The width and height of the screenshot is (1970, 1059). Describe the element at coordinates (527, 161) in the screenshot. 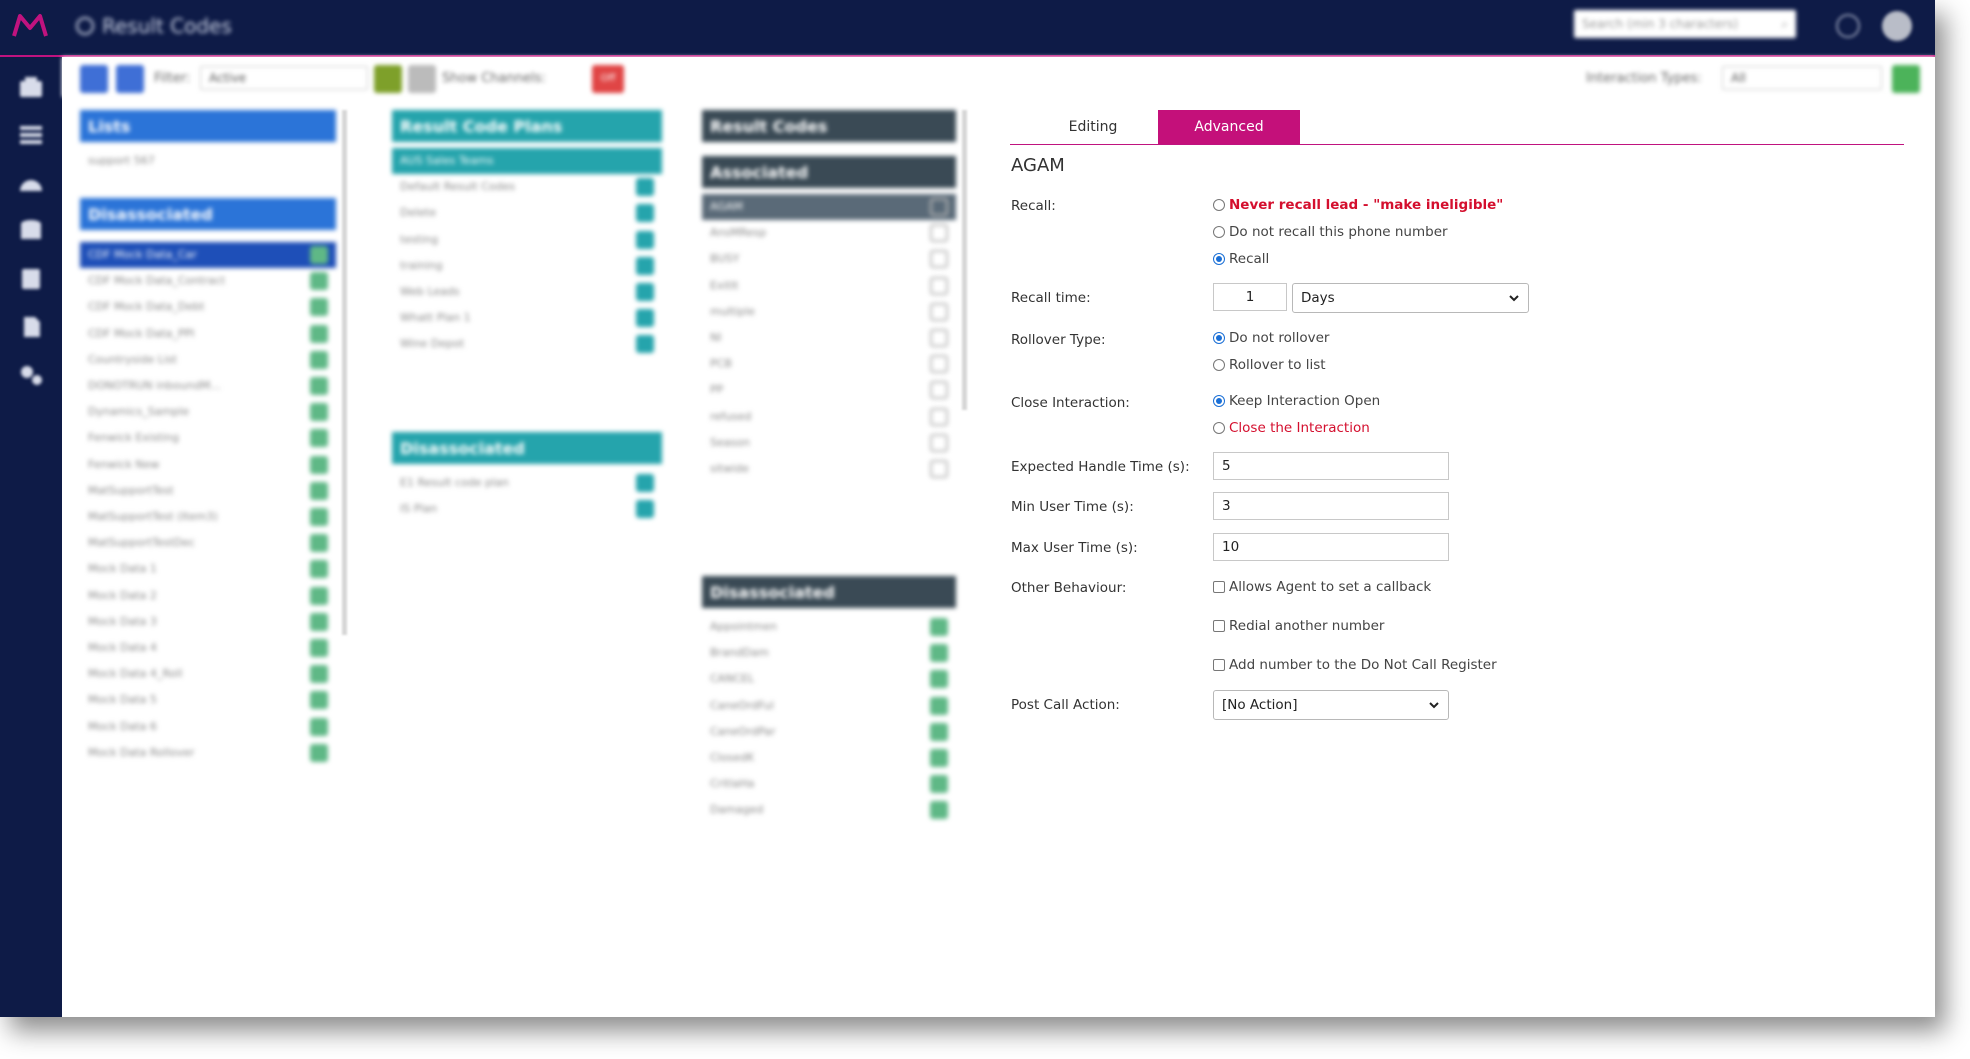

I see `list-item: AUS Sales Teams` at that location.